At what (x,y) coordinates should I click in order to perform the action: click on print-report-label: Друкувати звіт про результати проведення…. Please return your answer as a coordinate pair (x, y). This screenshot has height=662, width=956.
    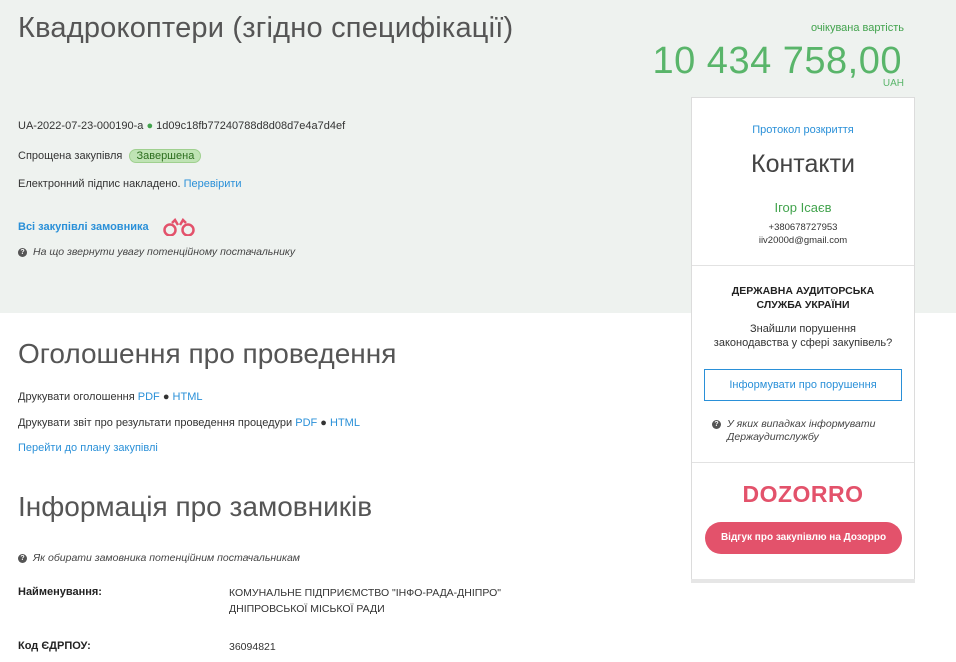
    Looking at the image, I should click on (155, 423).